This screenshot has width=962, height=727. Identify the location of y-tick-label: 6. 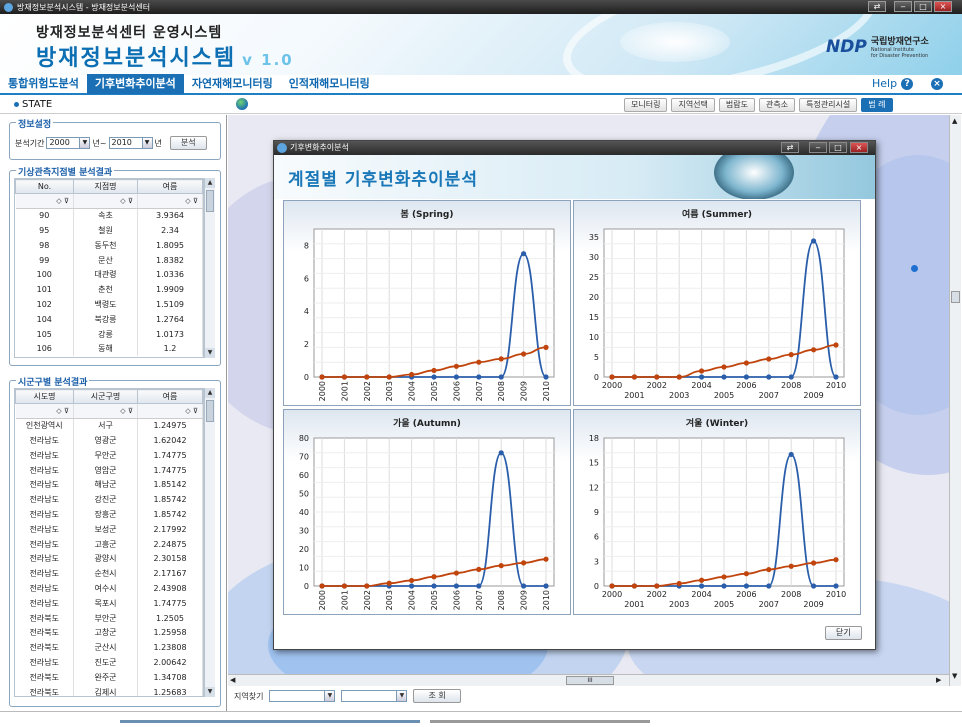
(596, 537).